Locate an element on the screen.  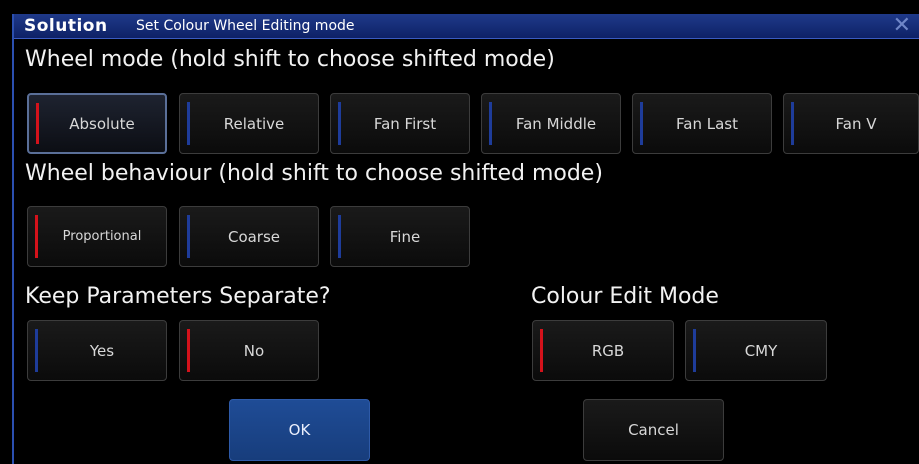
button-label: CMY is located at coordinates (761, 350).